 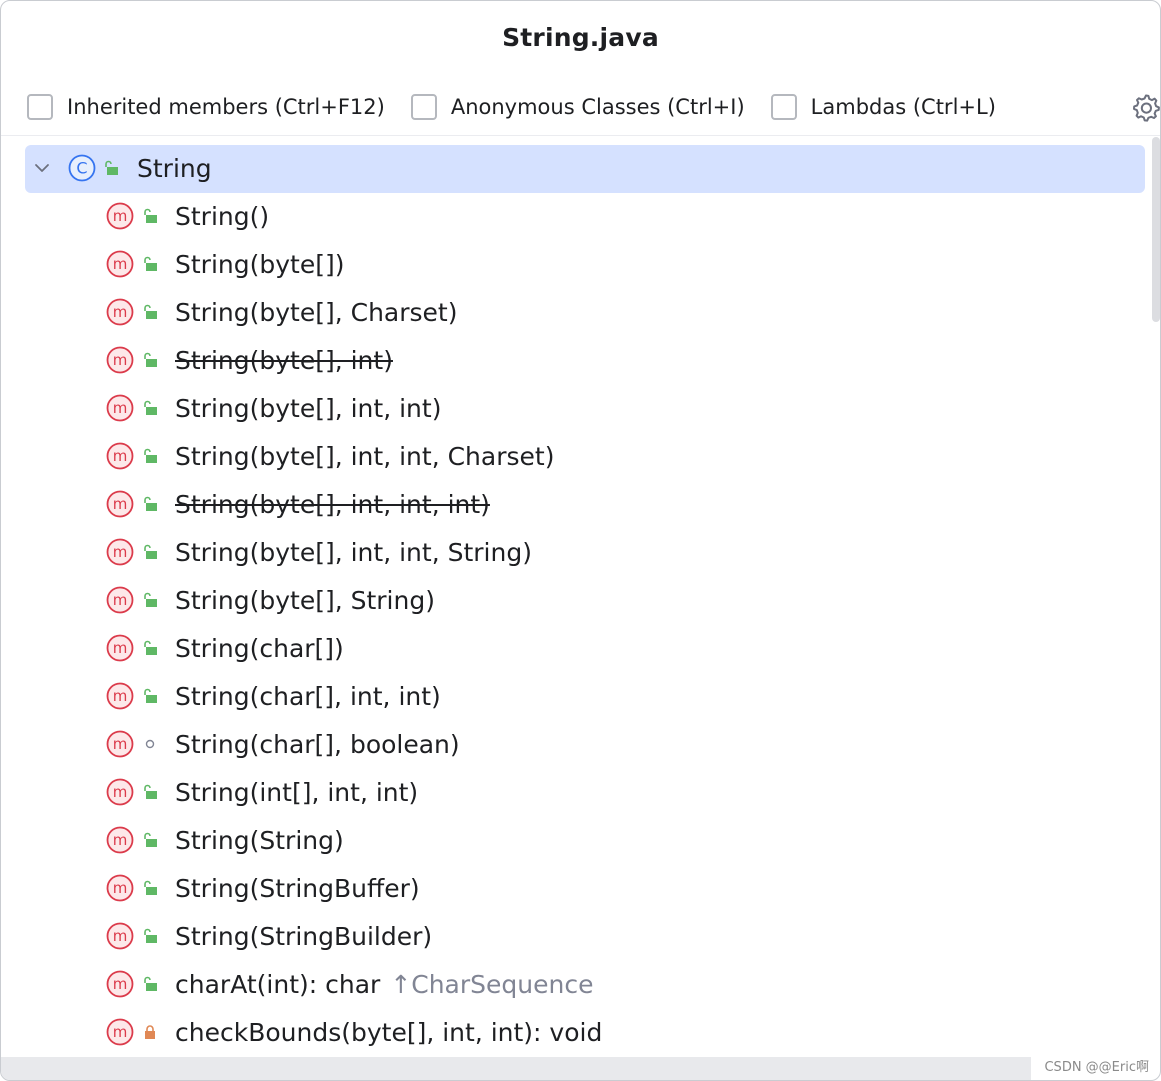 I want to click on member-signature: String(byte[], String), so click(x=305, y=600).